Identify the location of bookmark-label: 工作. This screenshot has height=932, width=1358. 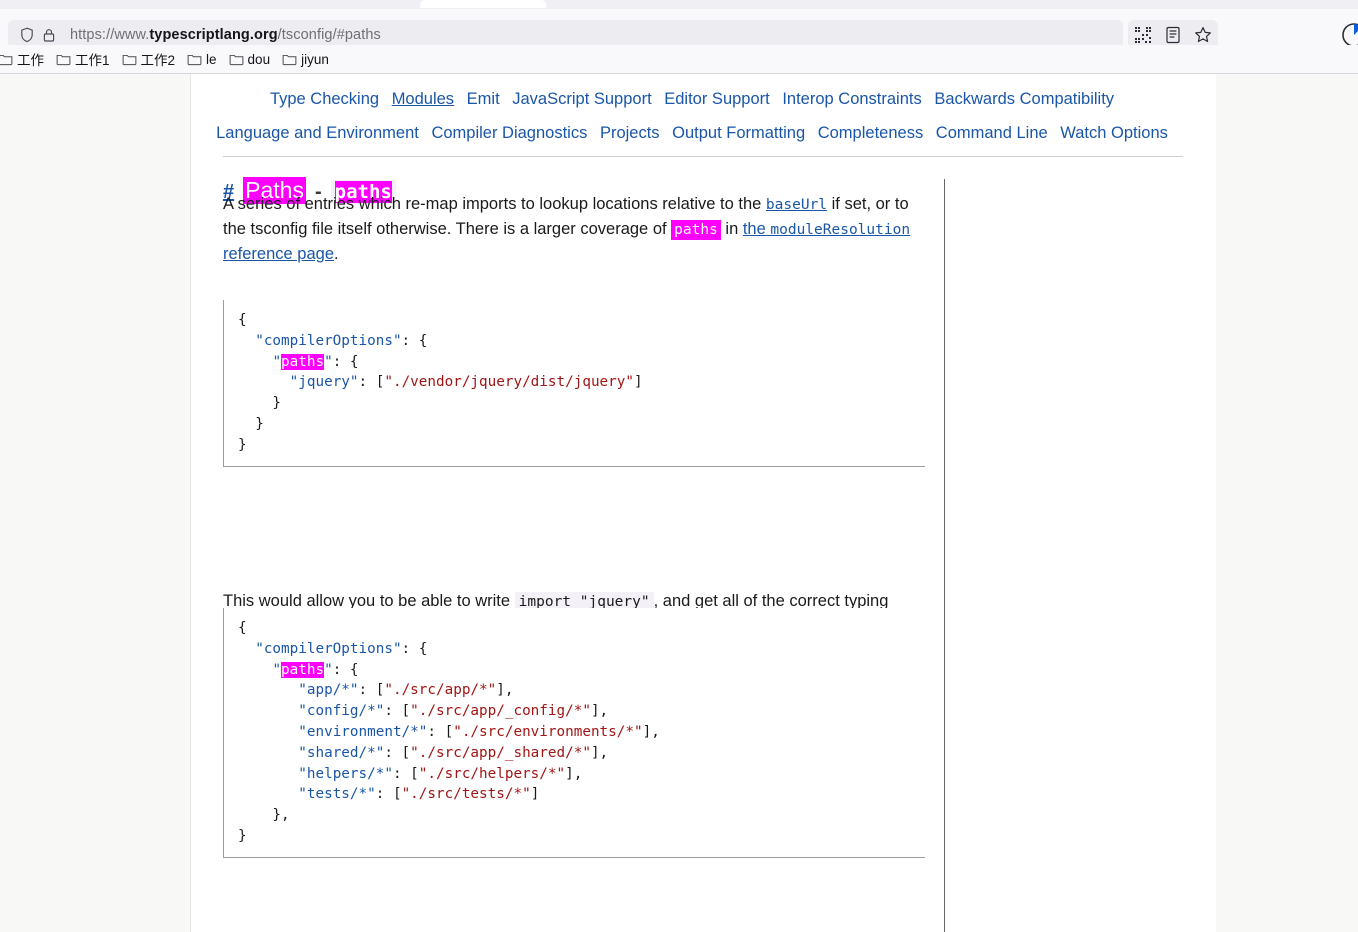
(30, 60).